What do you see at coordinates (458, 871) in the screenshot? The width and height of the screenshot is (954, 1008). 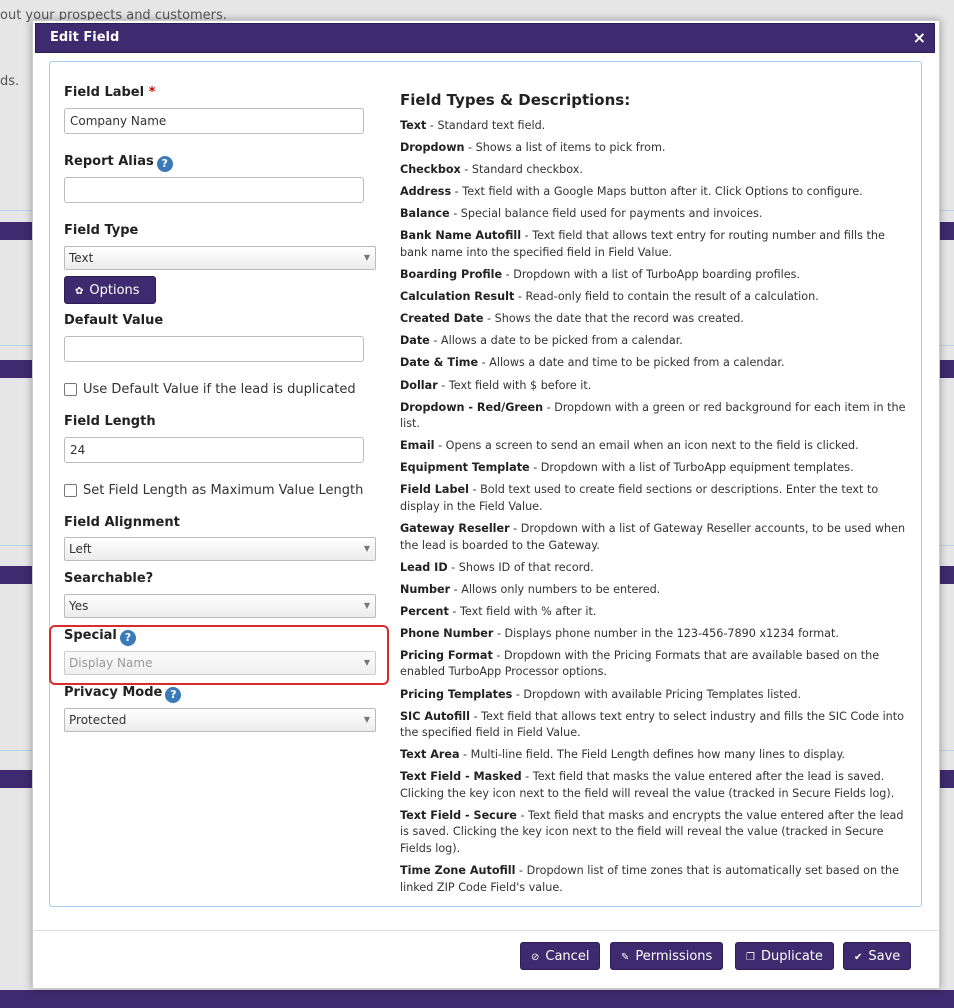 I see `field-type-name: Time Zone Autofill` at bounding box center [458, 871].